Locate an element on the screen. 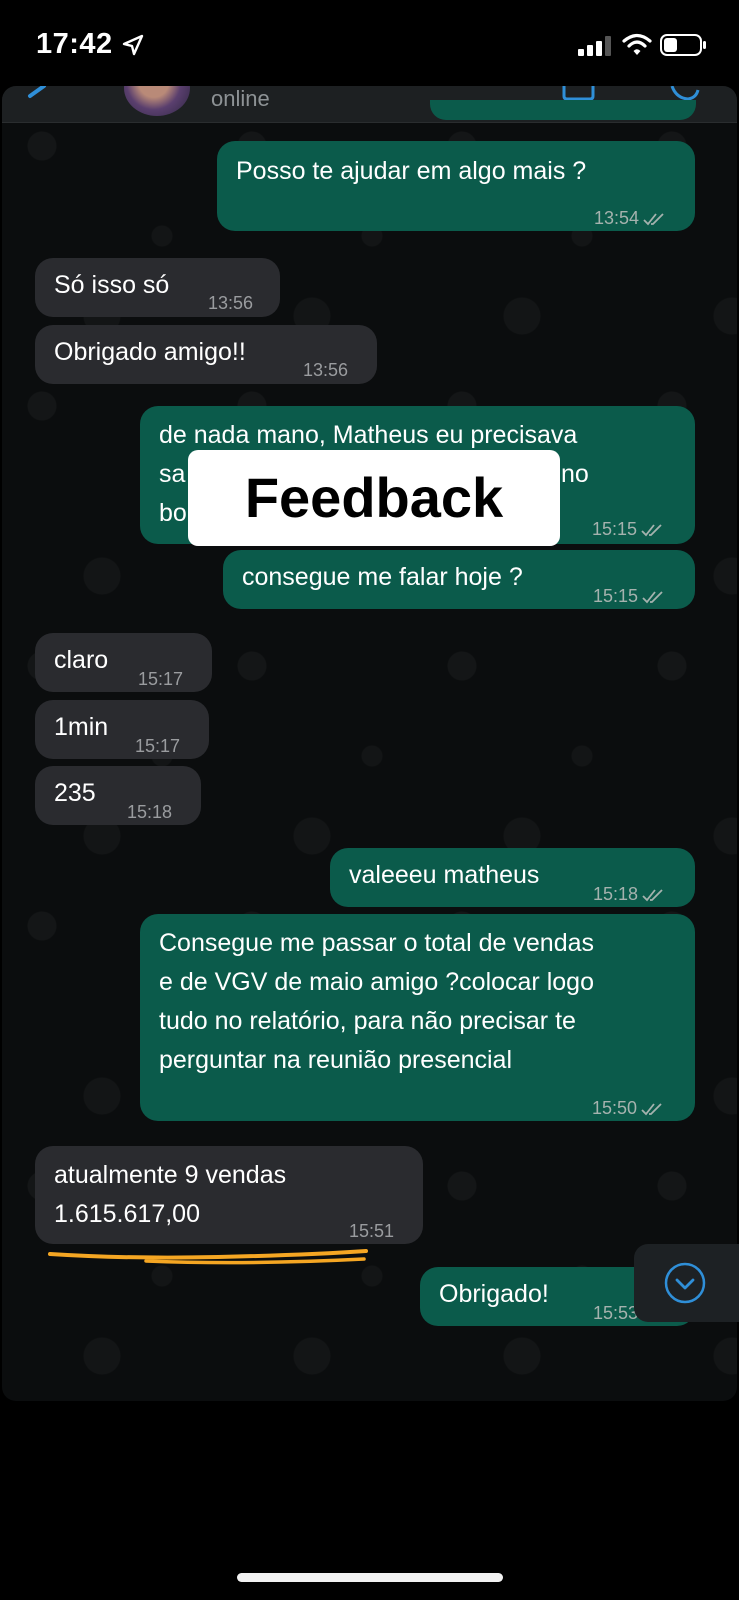 The image size is (739, 1600). message-text: Só isso só is located at coordinates (112, 285).